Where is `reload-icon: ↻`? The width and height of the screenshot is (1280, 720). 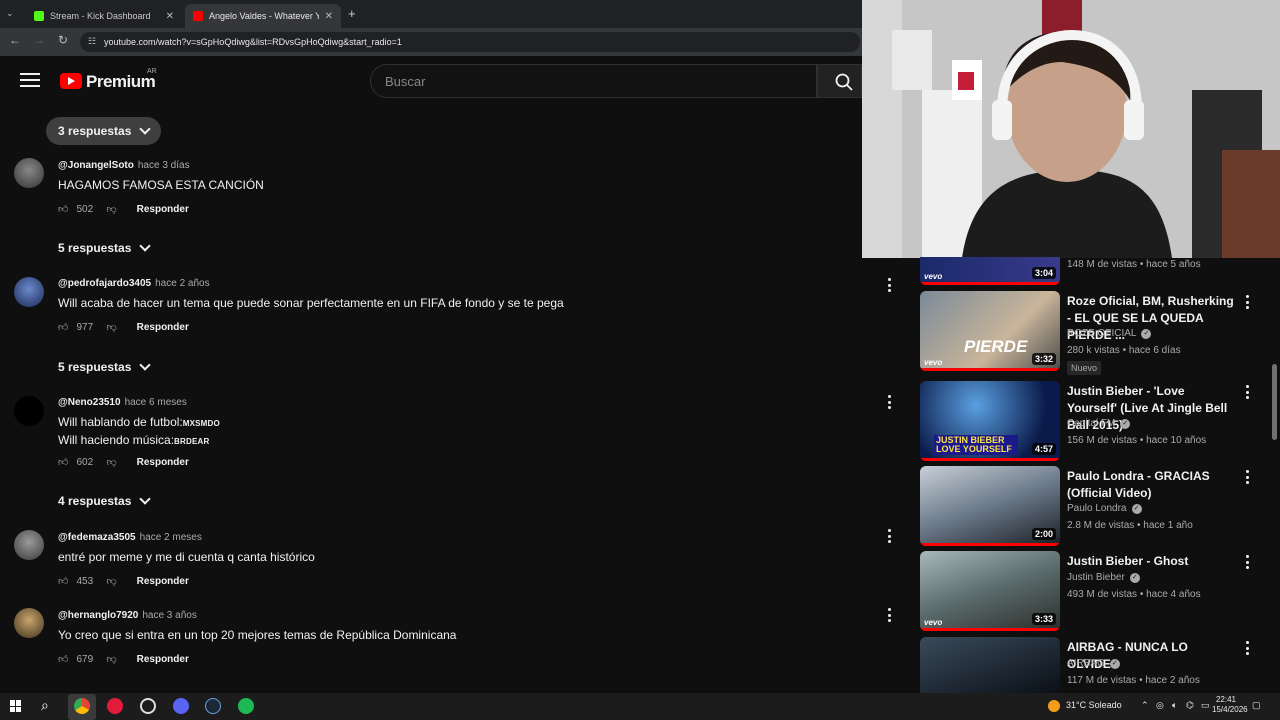 reload-icon: ↻ is located at coordinates (63, 40).